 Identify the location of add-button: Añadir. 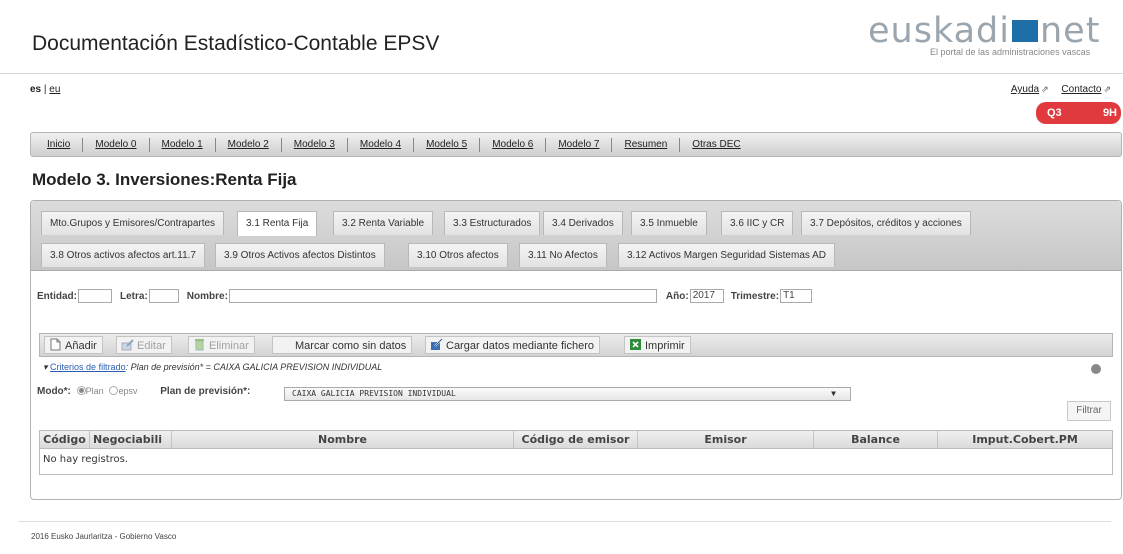
(73, 345).